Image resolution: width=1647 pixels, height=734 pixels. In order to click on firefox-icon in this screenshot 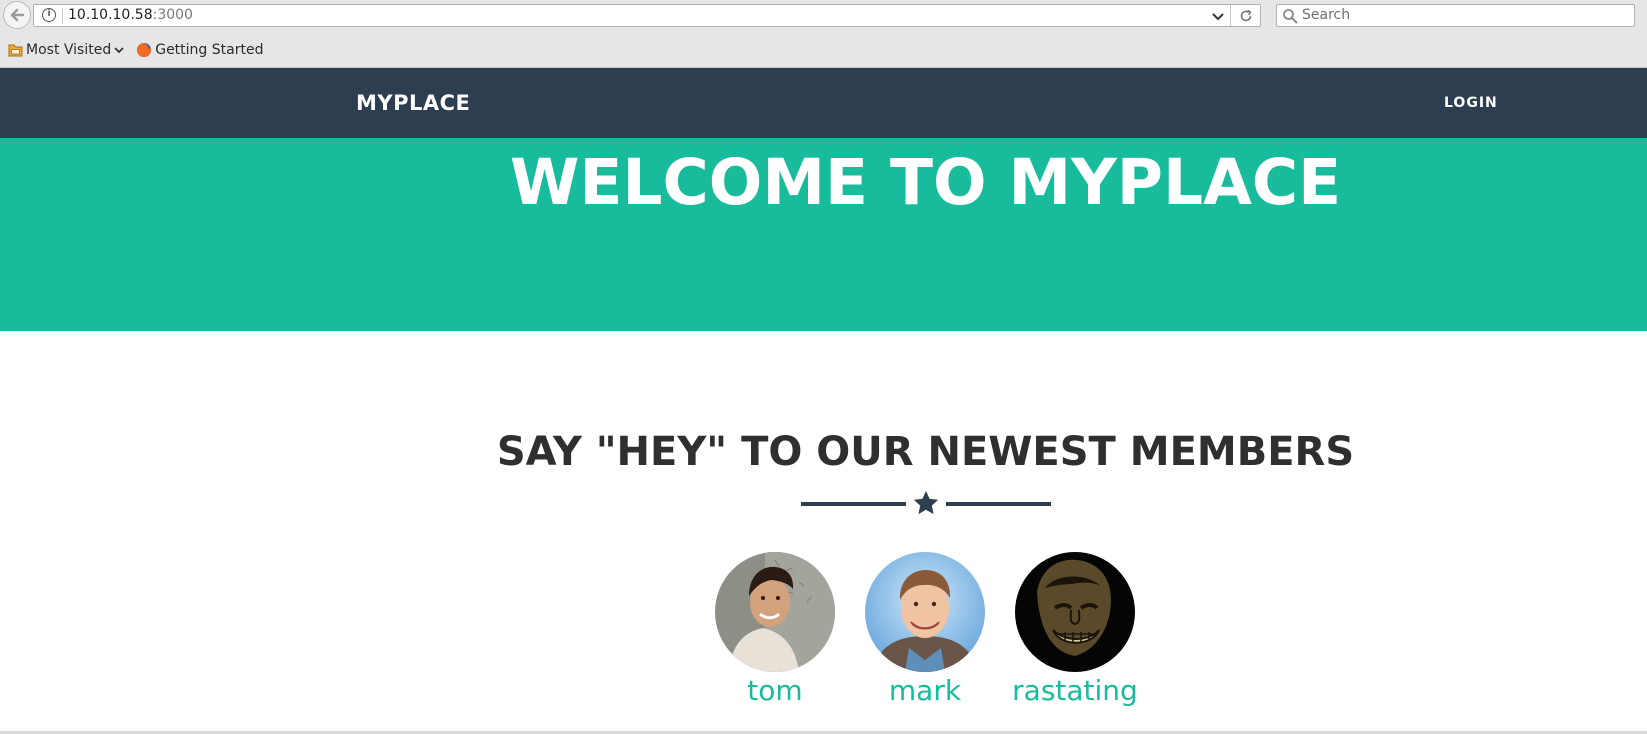, I will do `click(144, 50)`.